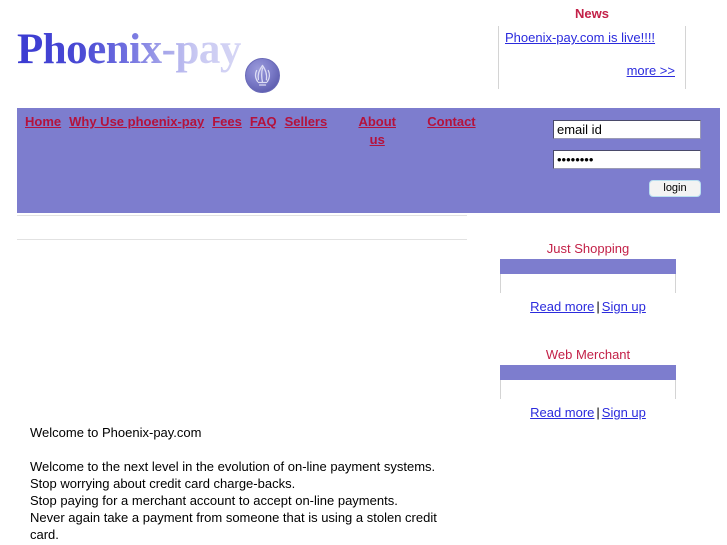  Describe the element at coordinates (262, 75) in the screenshot. I see `phoenix-flame-emblem-icon` at that location.